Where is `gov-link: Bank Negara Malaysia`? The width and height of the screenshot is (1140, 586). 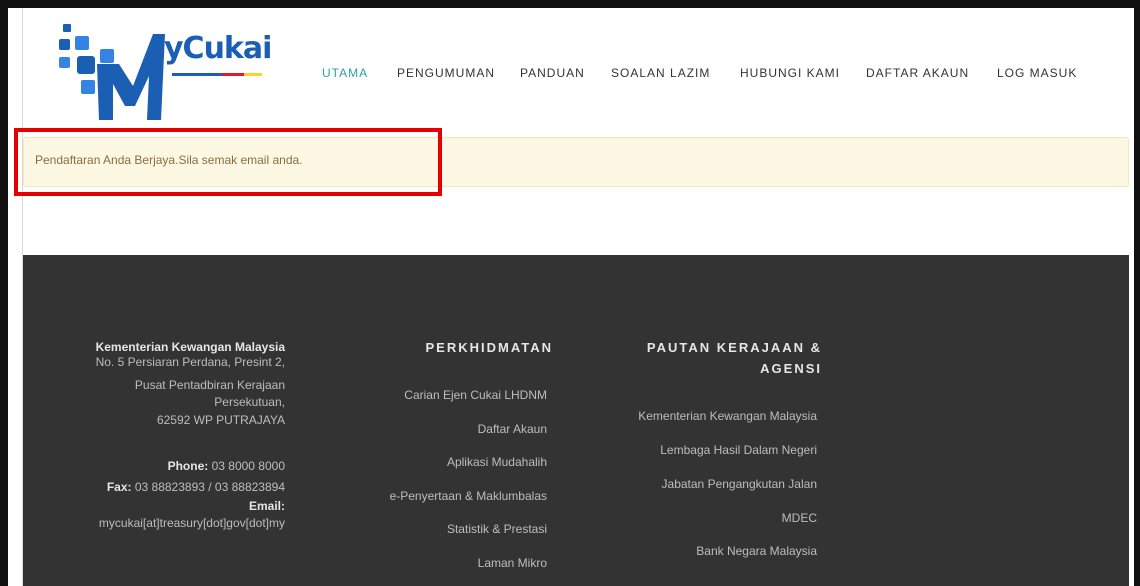 gov-link: Bank Negara Malaysia is located at coordinates (756, 551).